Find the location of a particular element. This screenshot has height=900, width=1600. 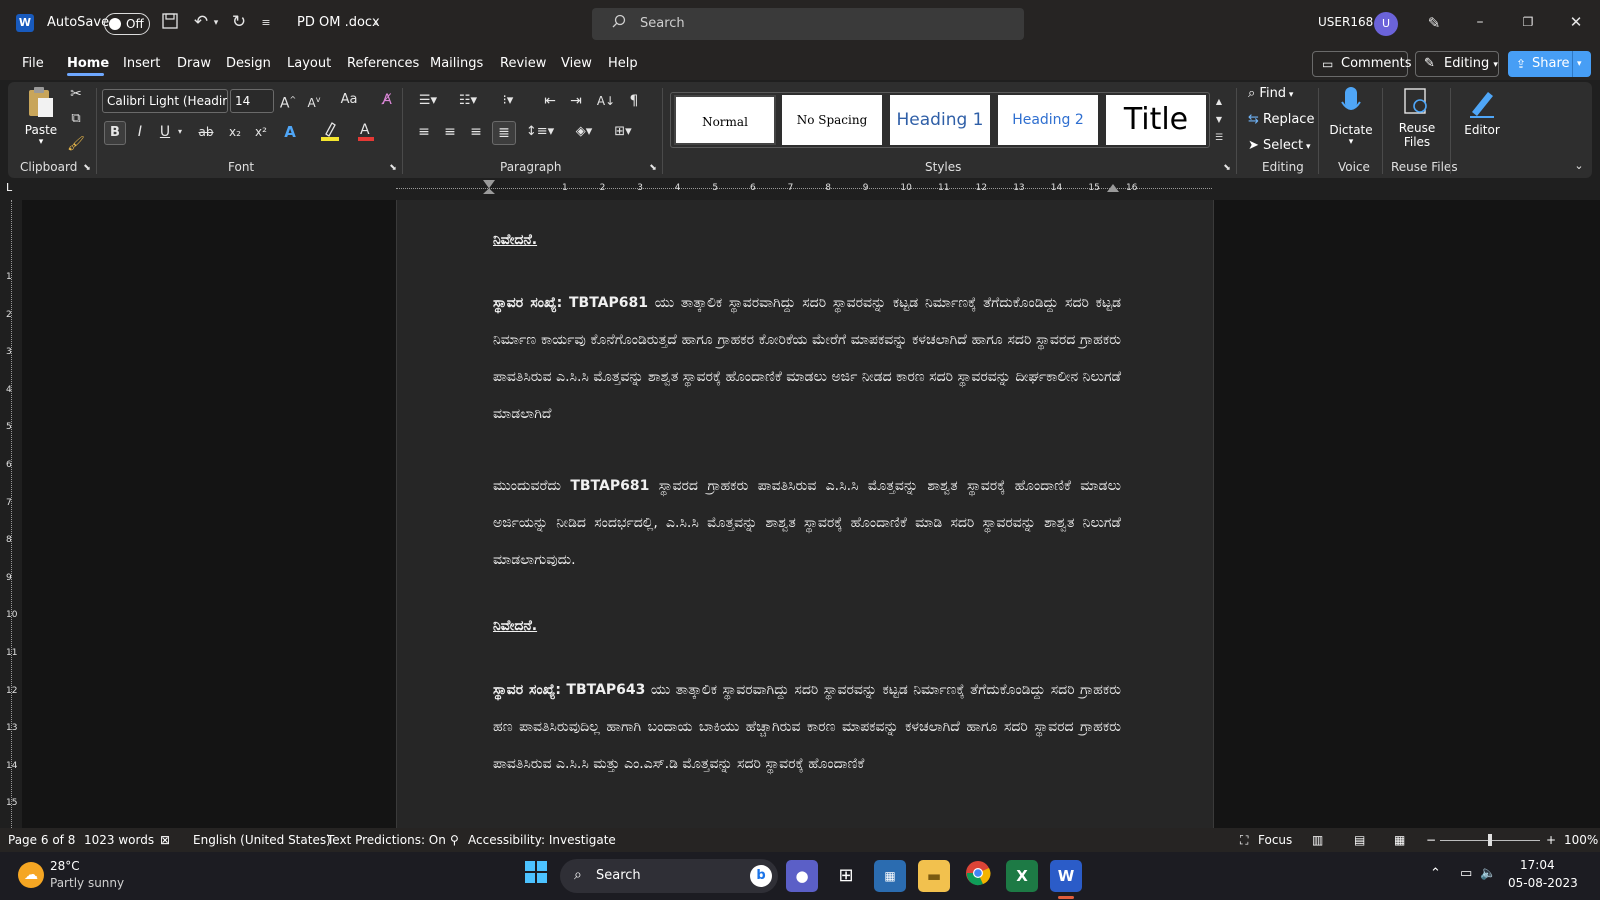

subscript-button: x₂ is located at coordinates (235, 132).